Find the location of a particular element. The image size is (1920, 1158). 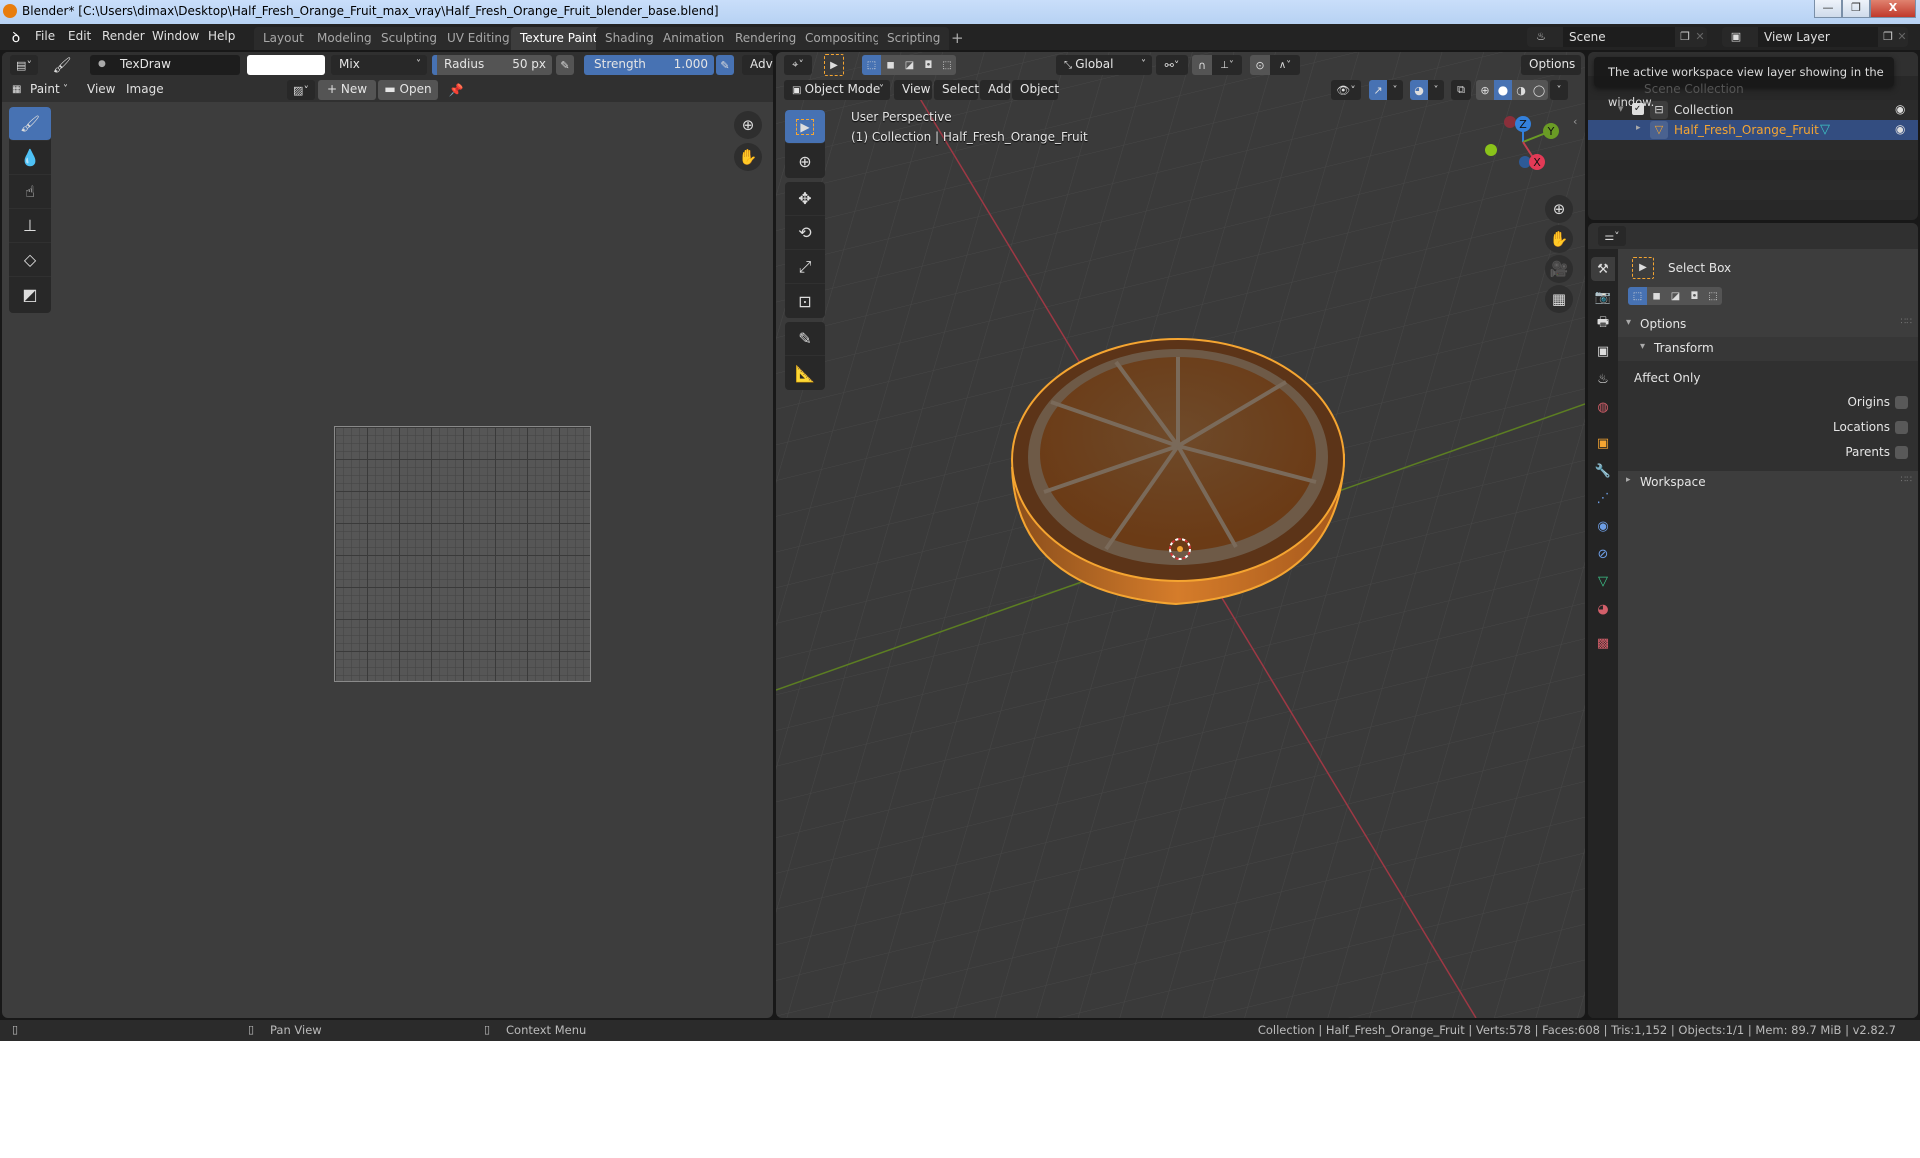

tool-smear: ☝ is located at coordinates (30, 192).